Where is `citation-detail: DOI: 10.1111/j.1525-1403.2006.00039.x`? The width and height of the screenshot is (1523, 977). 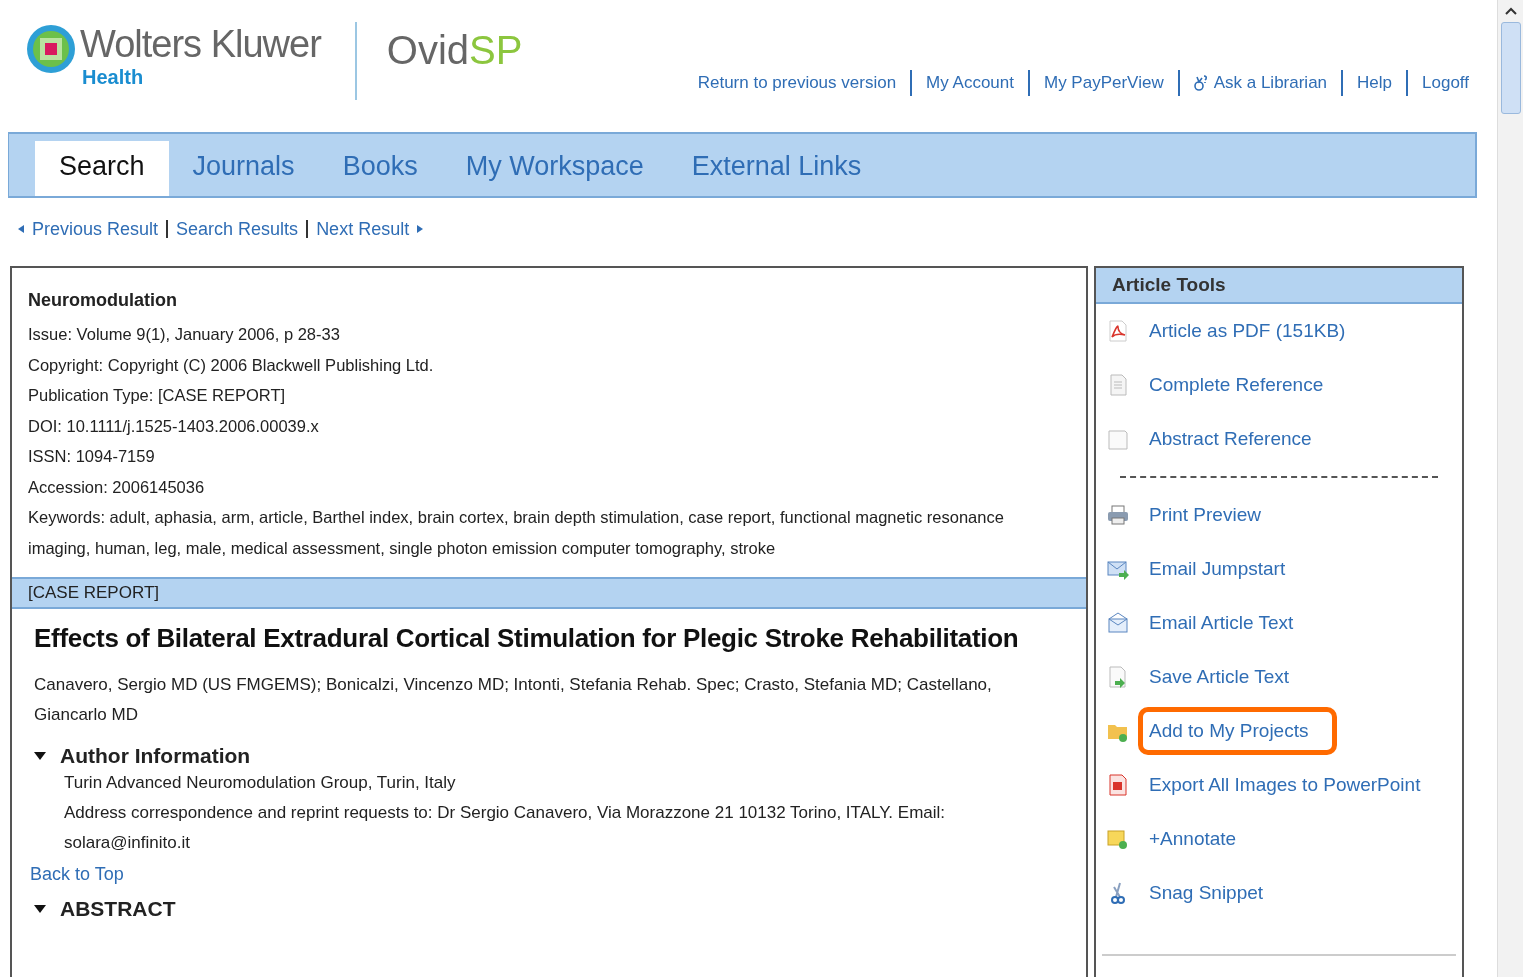 citation-detail: DOI: 10.1111/j.1525-1403.2006.00039.x is located at coordinates (174, 426).